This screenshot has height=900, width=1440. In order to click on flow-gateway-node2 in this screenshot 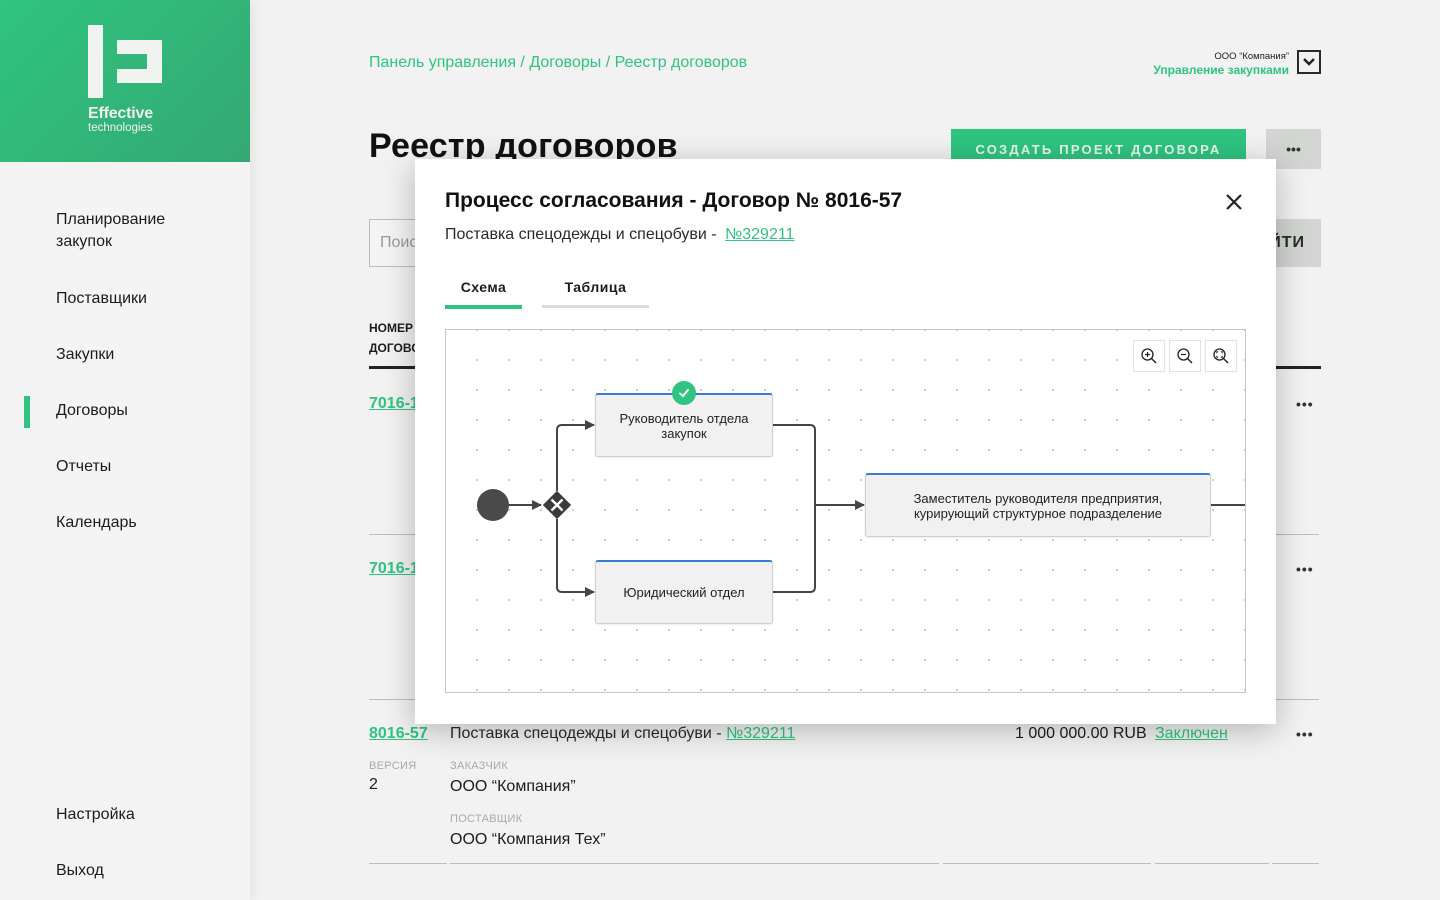, I will do `click(575, 558)`.